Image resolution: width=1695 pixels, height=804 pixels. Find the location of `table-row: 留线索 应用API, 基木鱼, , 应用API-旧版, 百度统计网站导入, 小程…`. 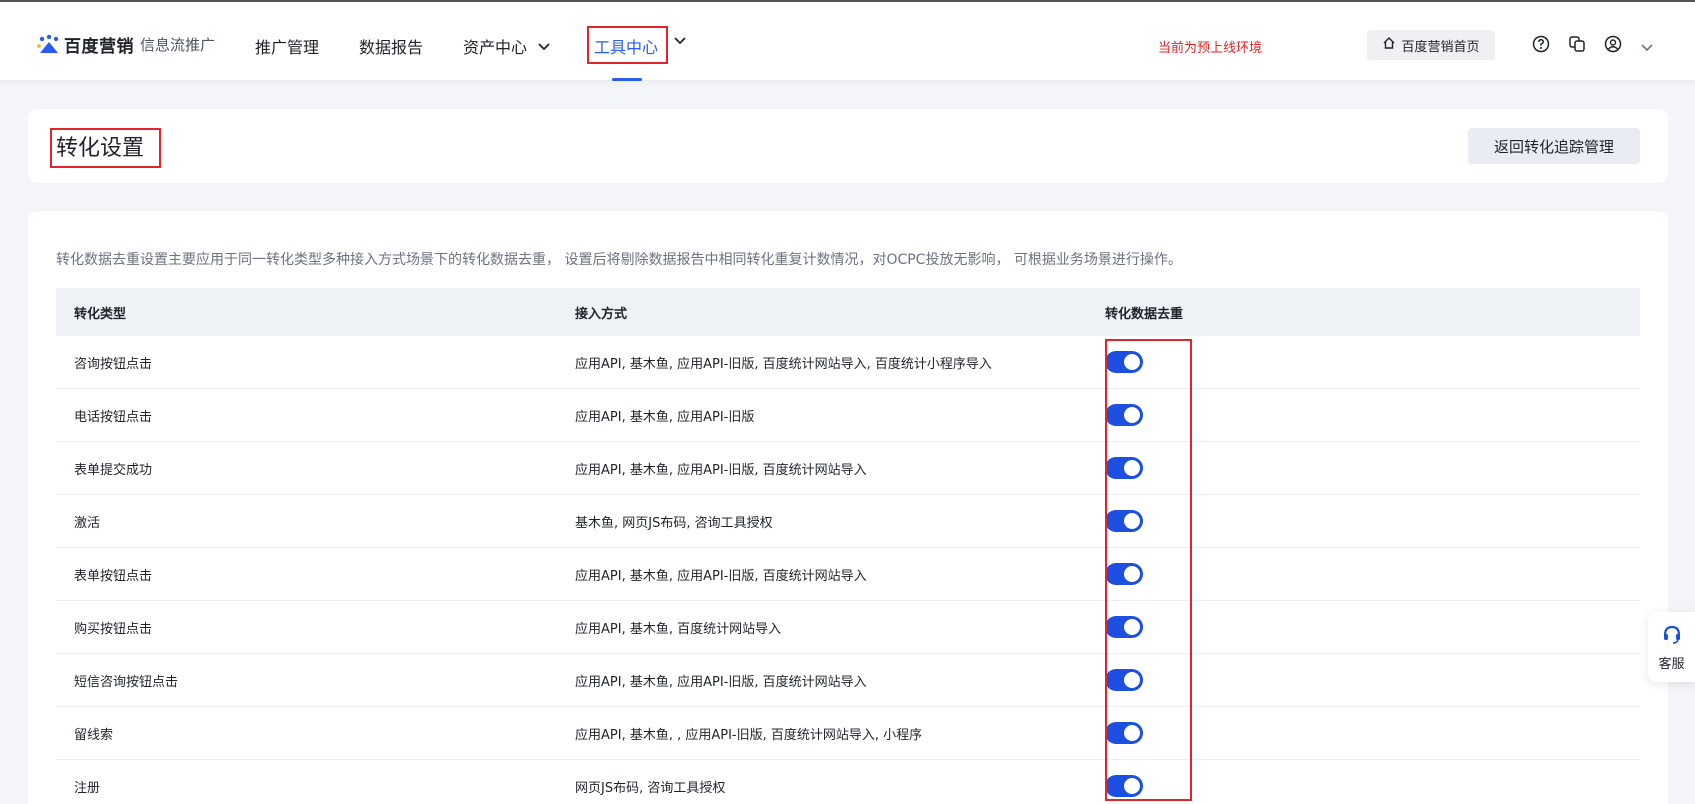

table-row: 留线索 应用API, 基木鱼, , 应用API-旧版, 百度统计网站导入, 小程… is located at coordinates (848, 733).